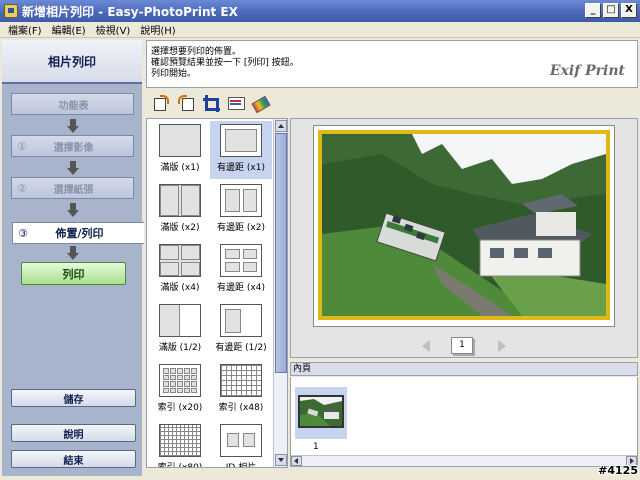 This screenshot has height=480, width=640. Describe the element at coordinates (23, 233) in the screenshot. I see `step-number: ③` at that location.